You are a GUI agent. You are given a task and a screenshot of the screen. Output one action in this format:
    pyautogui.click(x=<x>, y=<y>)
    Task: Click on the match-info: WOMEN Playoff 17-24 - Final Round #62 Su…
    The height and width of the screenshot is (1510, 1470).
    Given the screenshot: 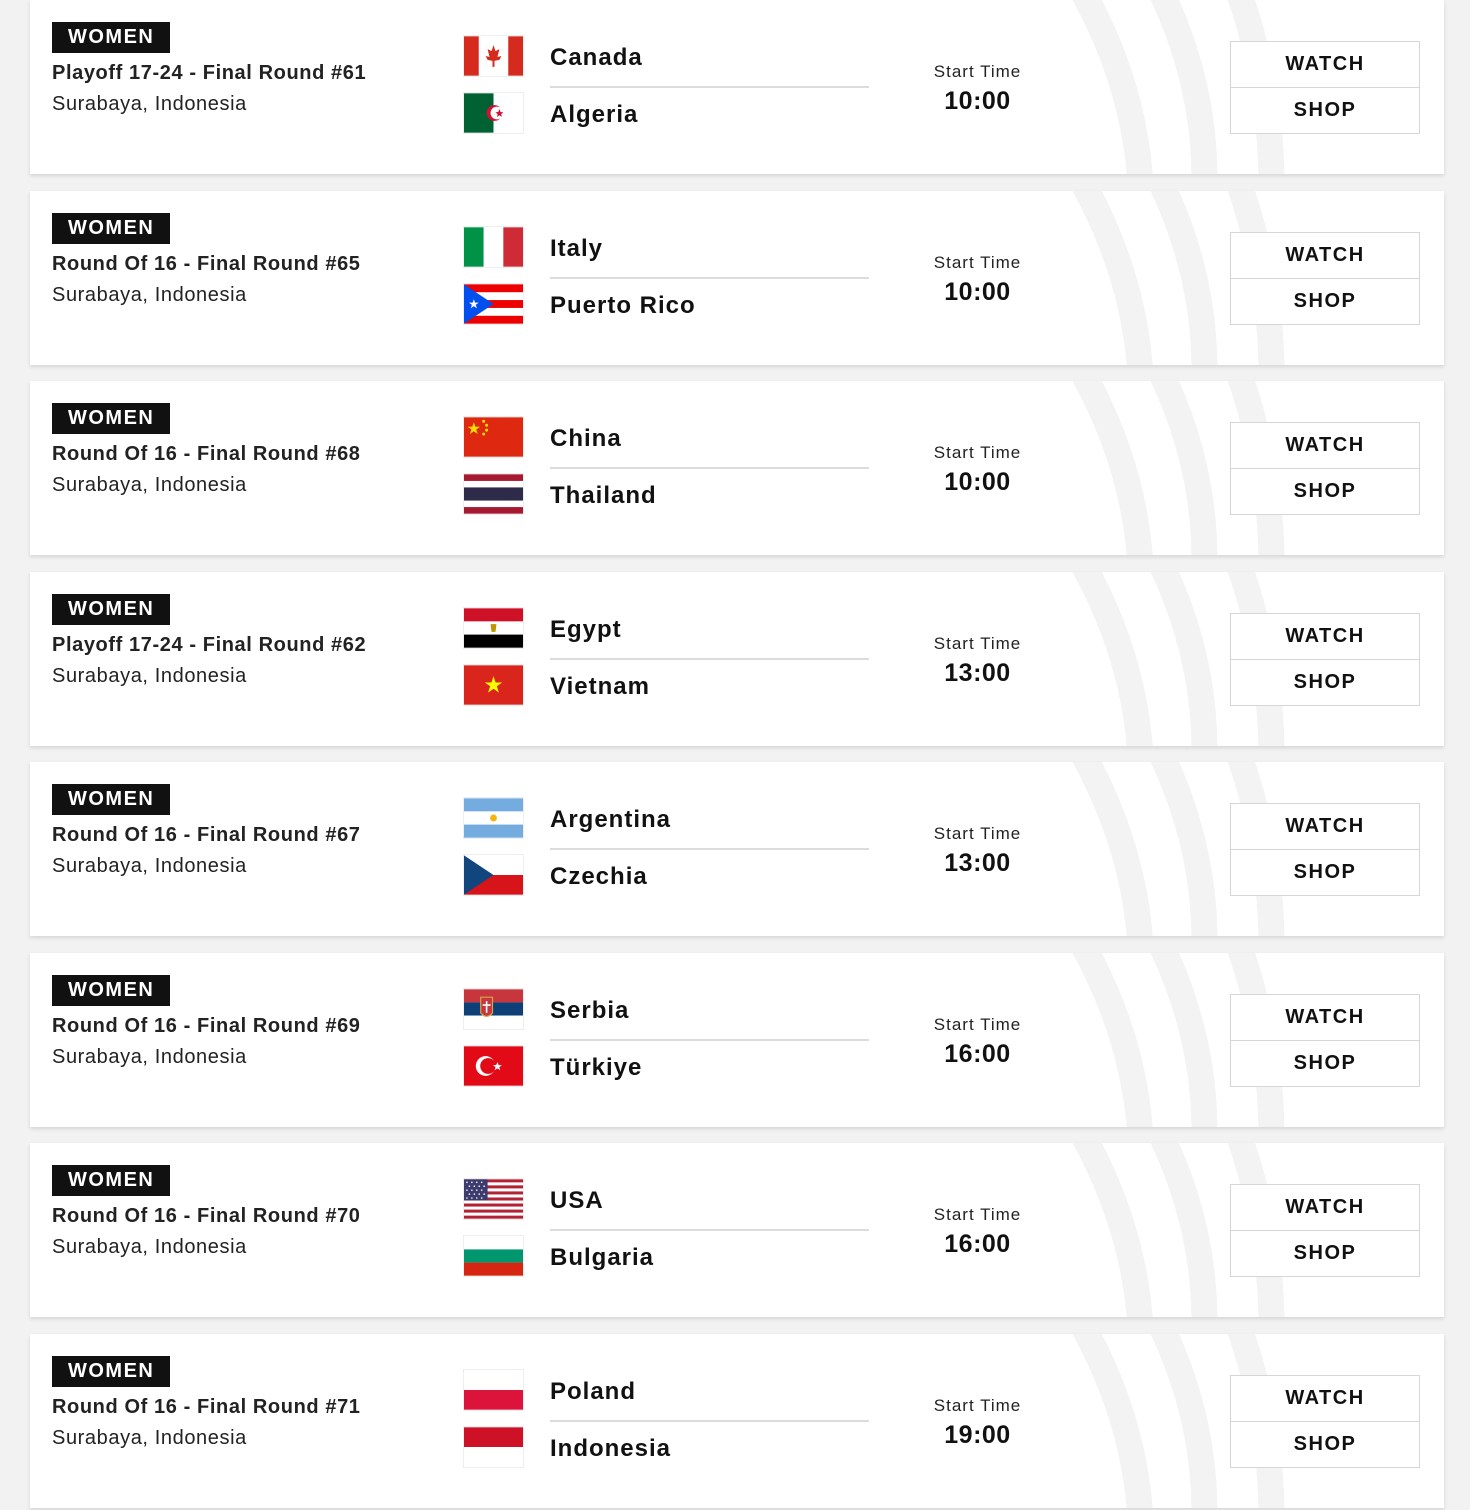 What is the action you would take?
    pyautogui.click(x=209, y=640)
    